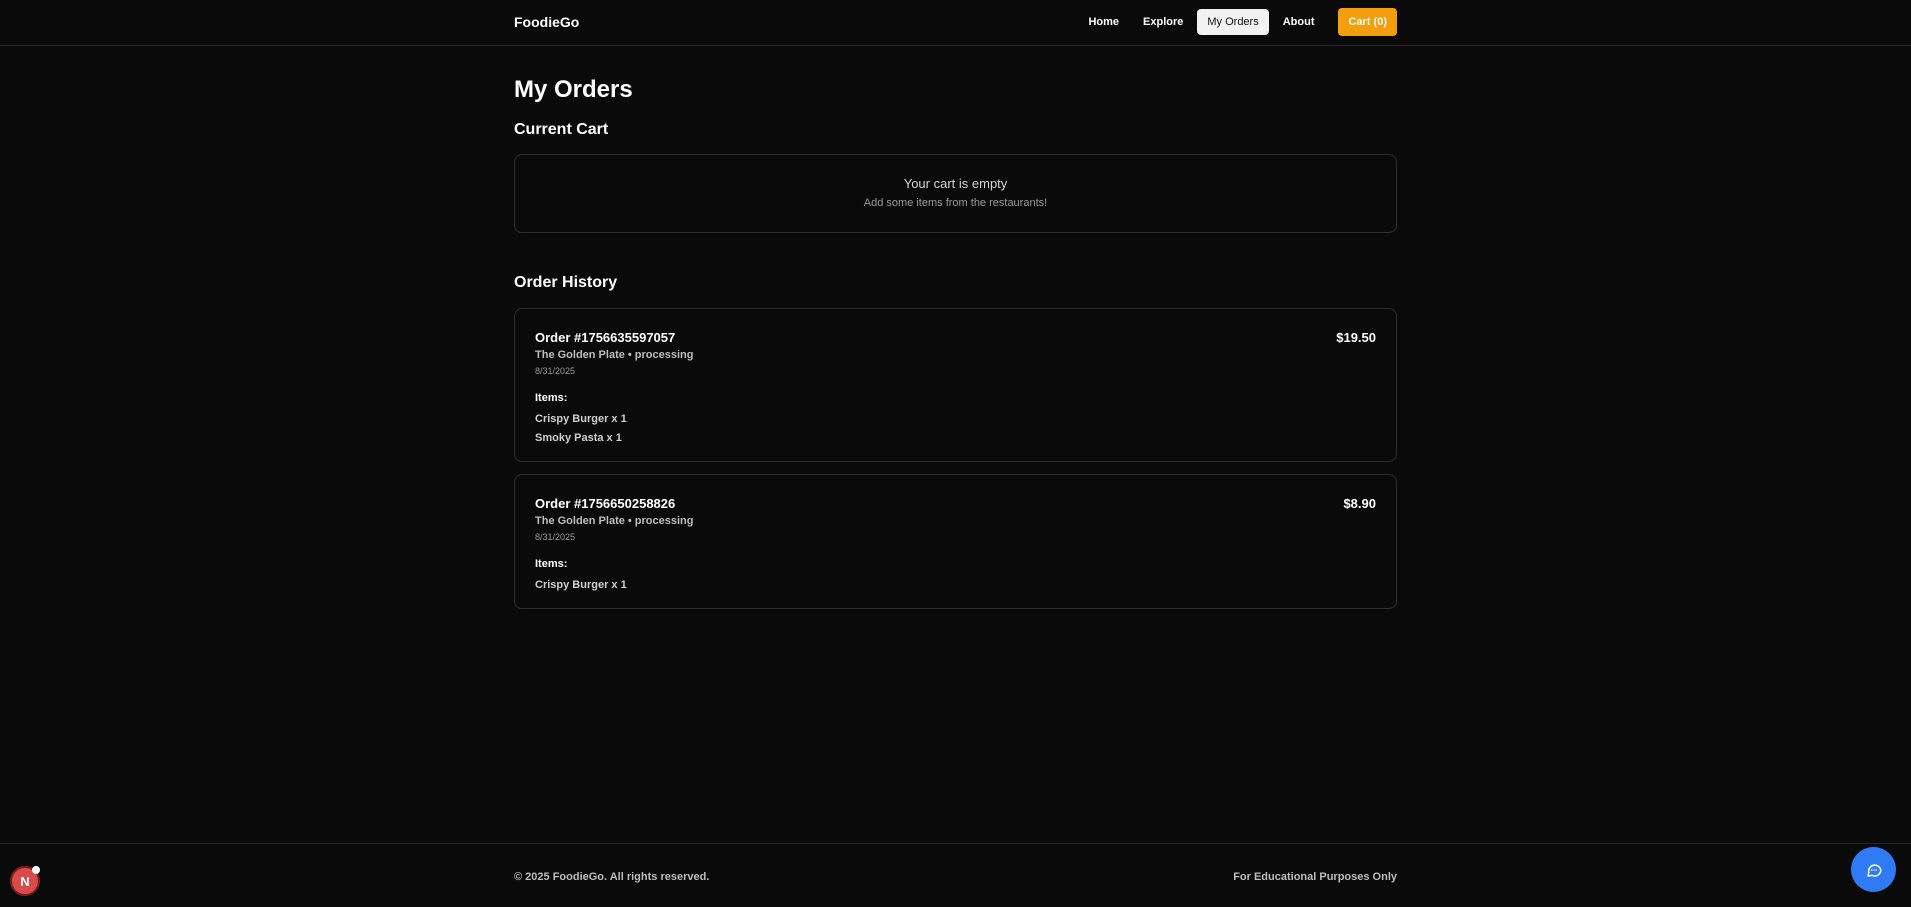 This screenshot has height=907, width=1911. What do you see at coordinates (605, 503) in the screenshot?
I see `order-id: Order #1756650258826` at bounding box center [605, 503].